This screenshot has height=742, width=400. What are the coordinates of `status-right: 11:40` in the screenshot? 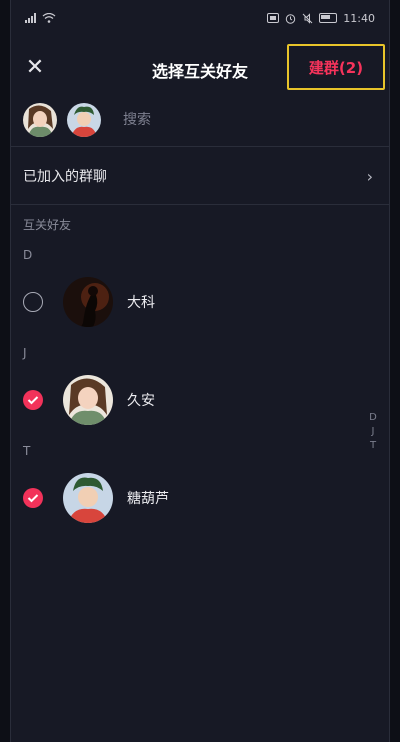 It's located at (321, 18).